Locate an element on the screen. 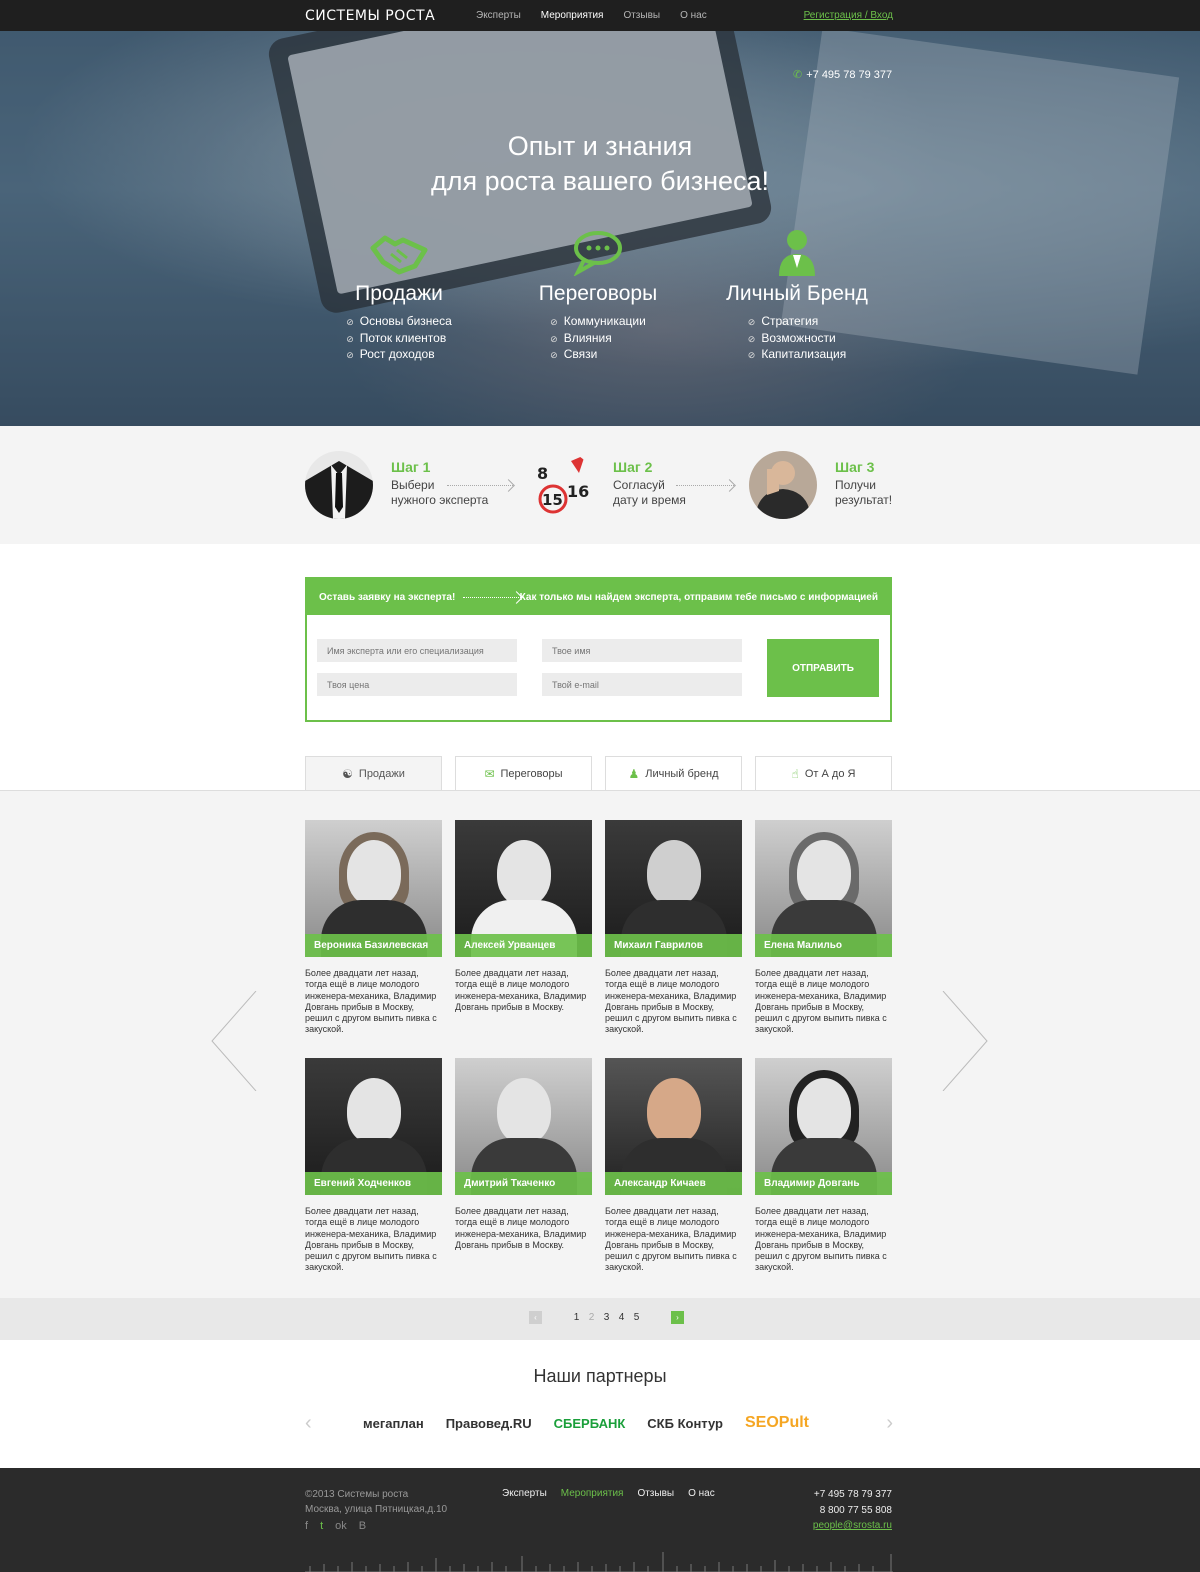 This screenshot has width=1200, height=1572. next-page-button: › is located at coordinates (677, 1317).